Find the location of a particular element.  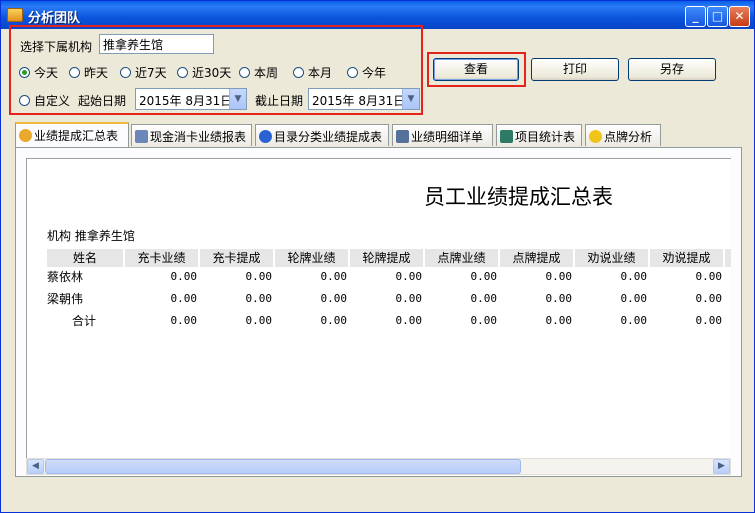

start-date-value: 2015年 8月31日 is located at coordinates (186, 101).